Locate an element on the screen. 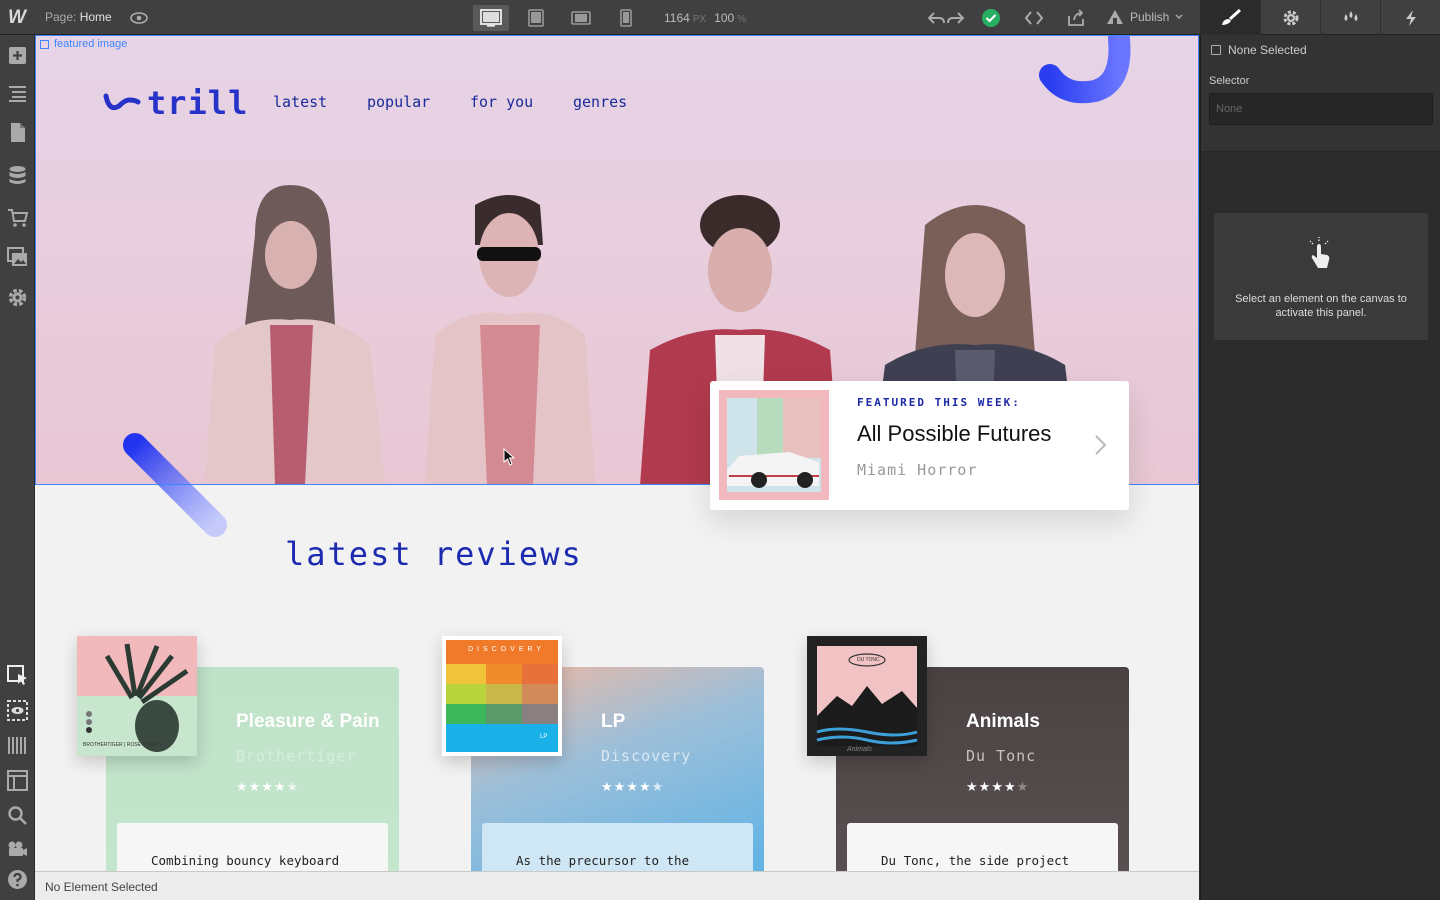 The height and width of the screenshot is (900, 1440). status-bar: No Element Selected is located at coordinates (617, 885).